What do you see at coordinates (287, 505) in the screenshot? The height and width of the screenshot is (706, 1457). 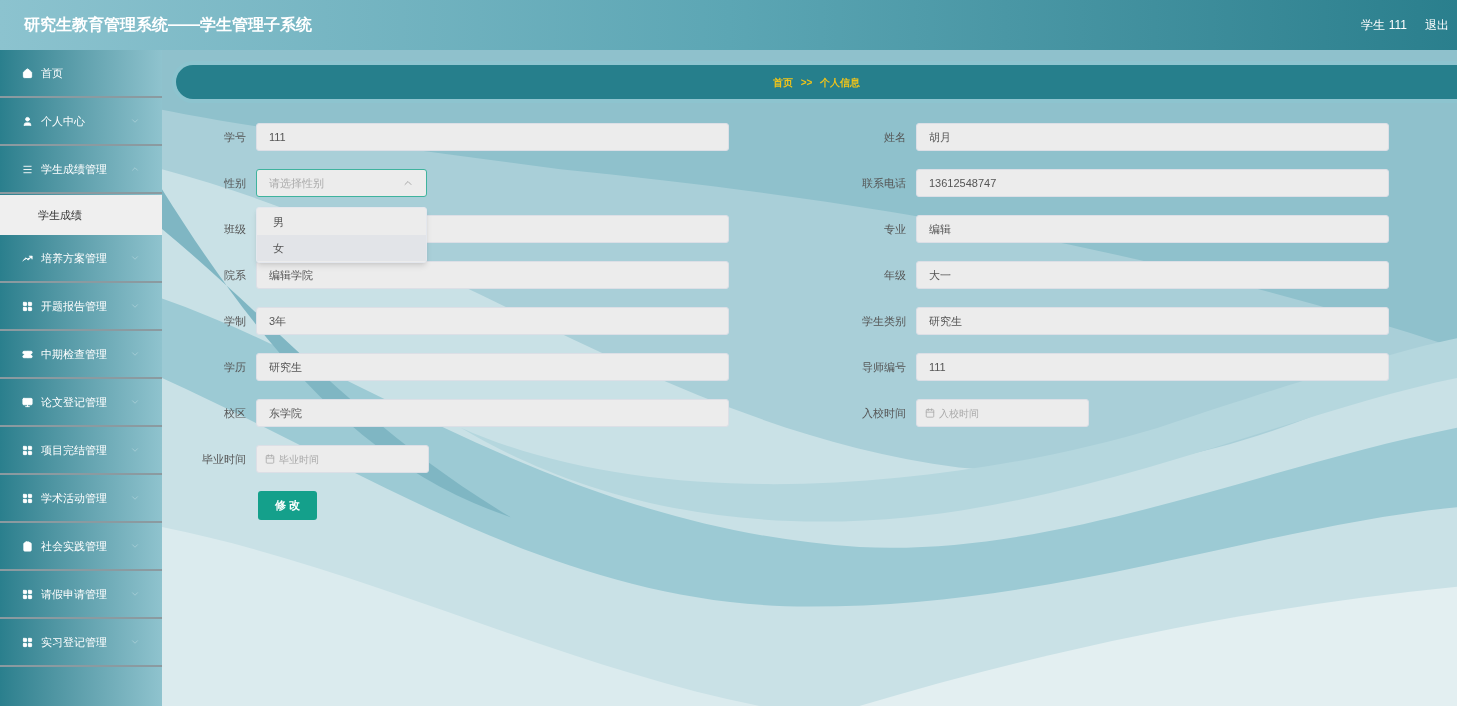 I see `submit-button: 修 改` at bounding box center [287, 505].